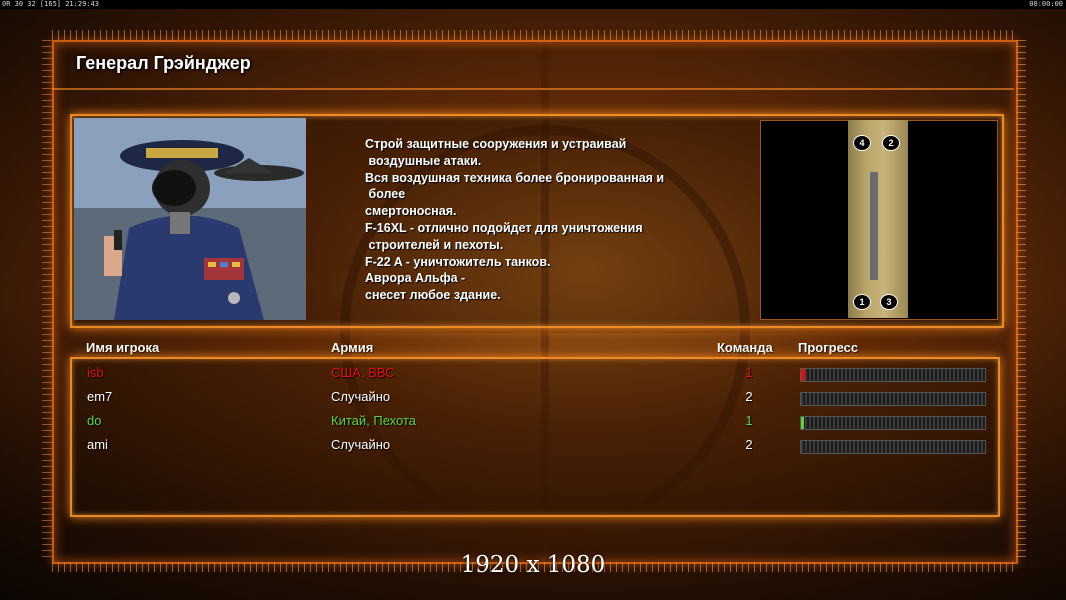 The width and height of the screenshot is (1066, 600). Describe the element at coordinates (1046, 4) in the screenshot. I see `status-bar-clock: 00:00:00` at that location.